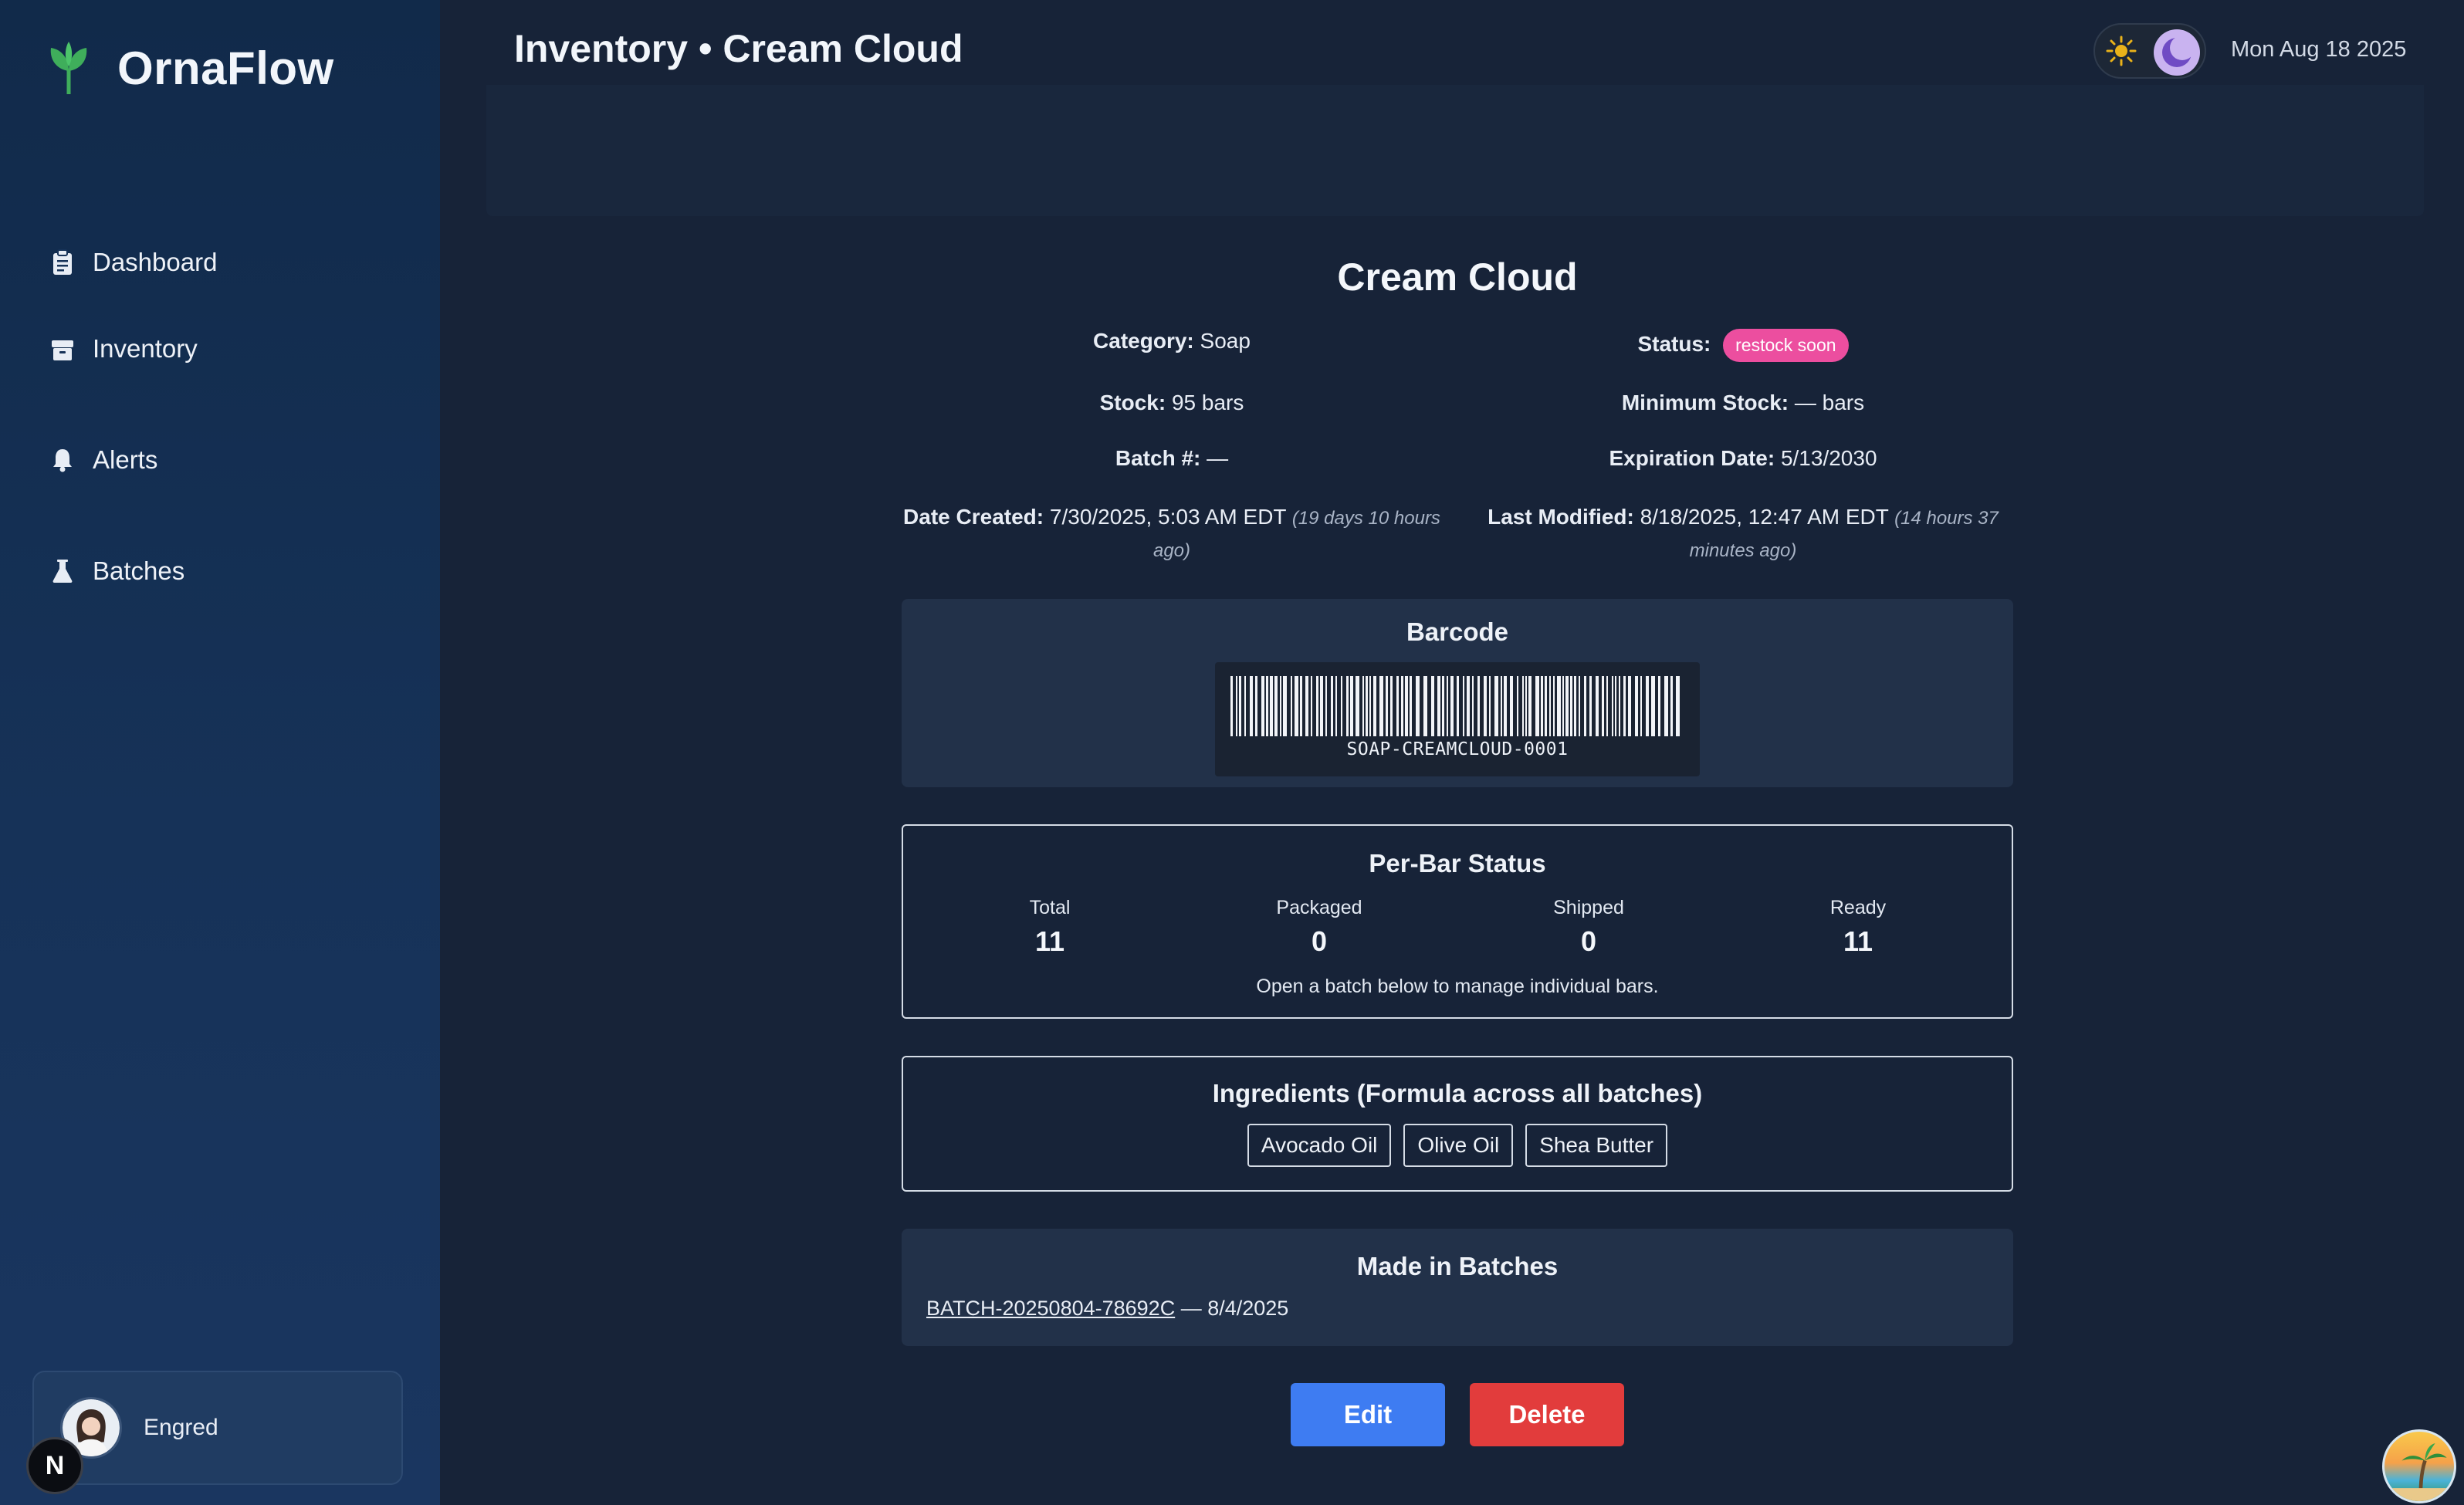 This screenshot has width=2464, height=1505. Describe the element at coordinates (1319, 1145) in the screenshot. I see `ingredient-chip: Avocado Oil` at that location.